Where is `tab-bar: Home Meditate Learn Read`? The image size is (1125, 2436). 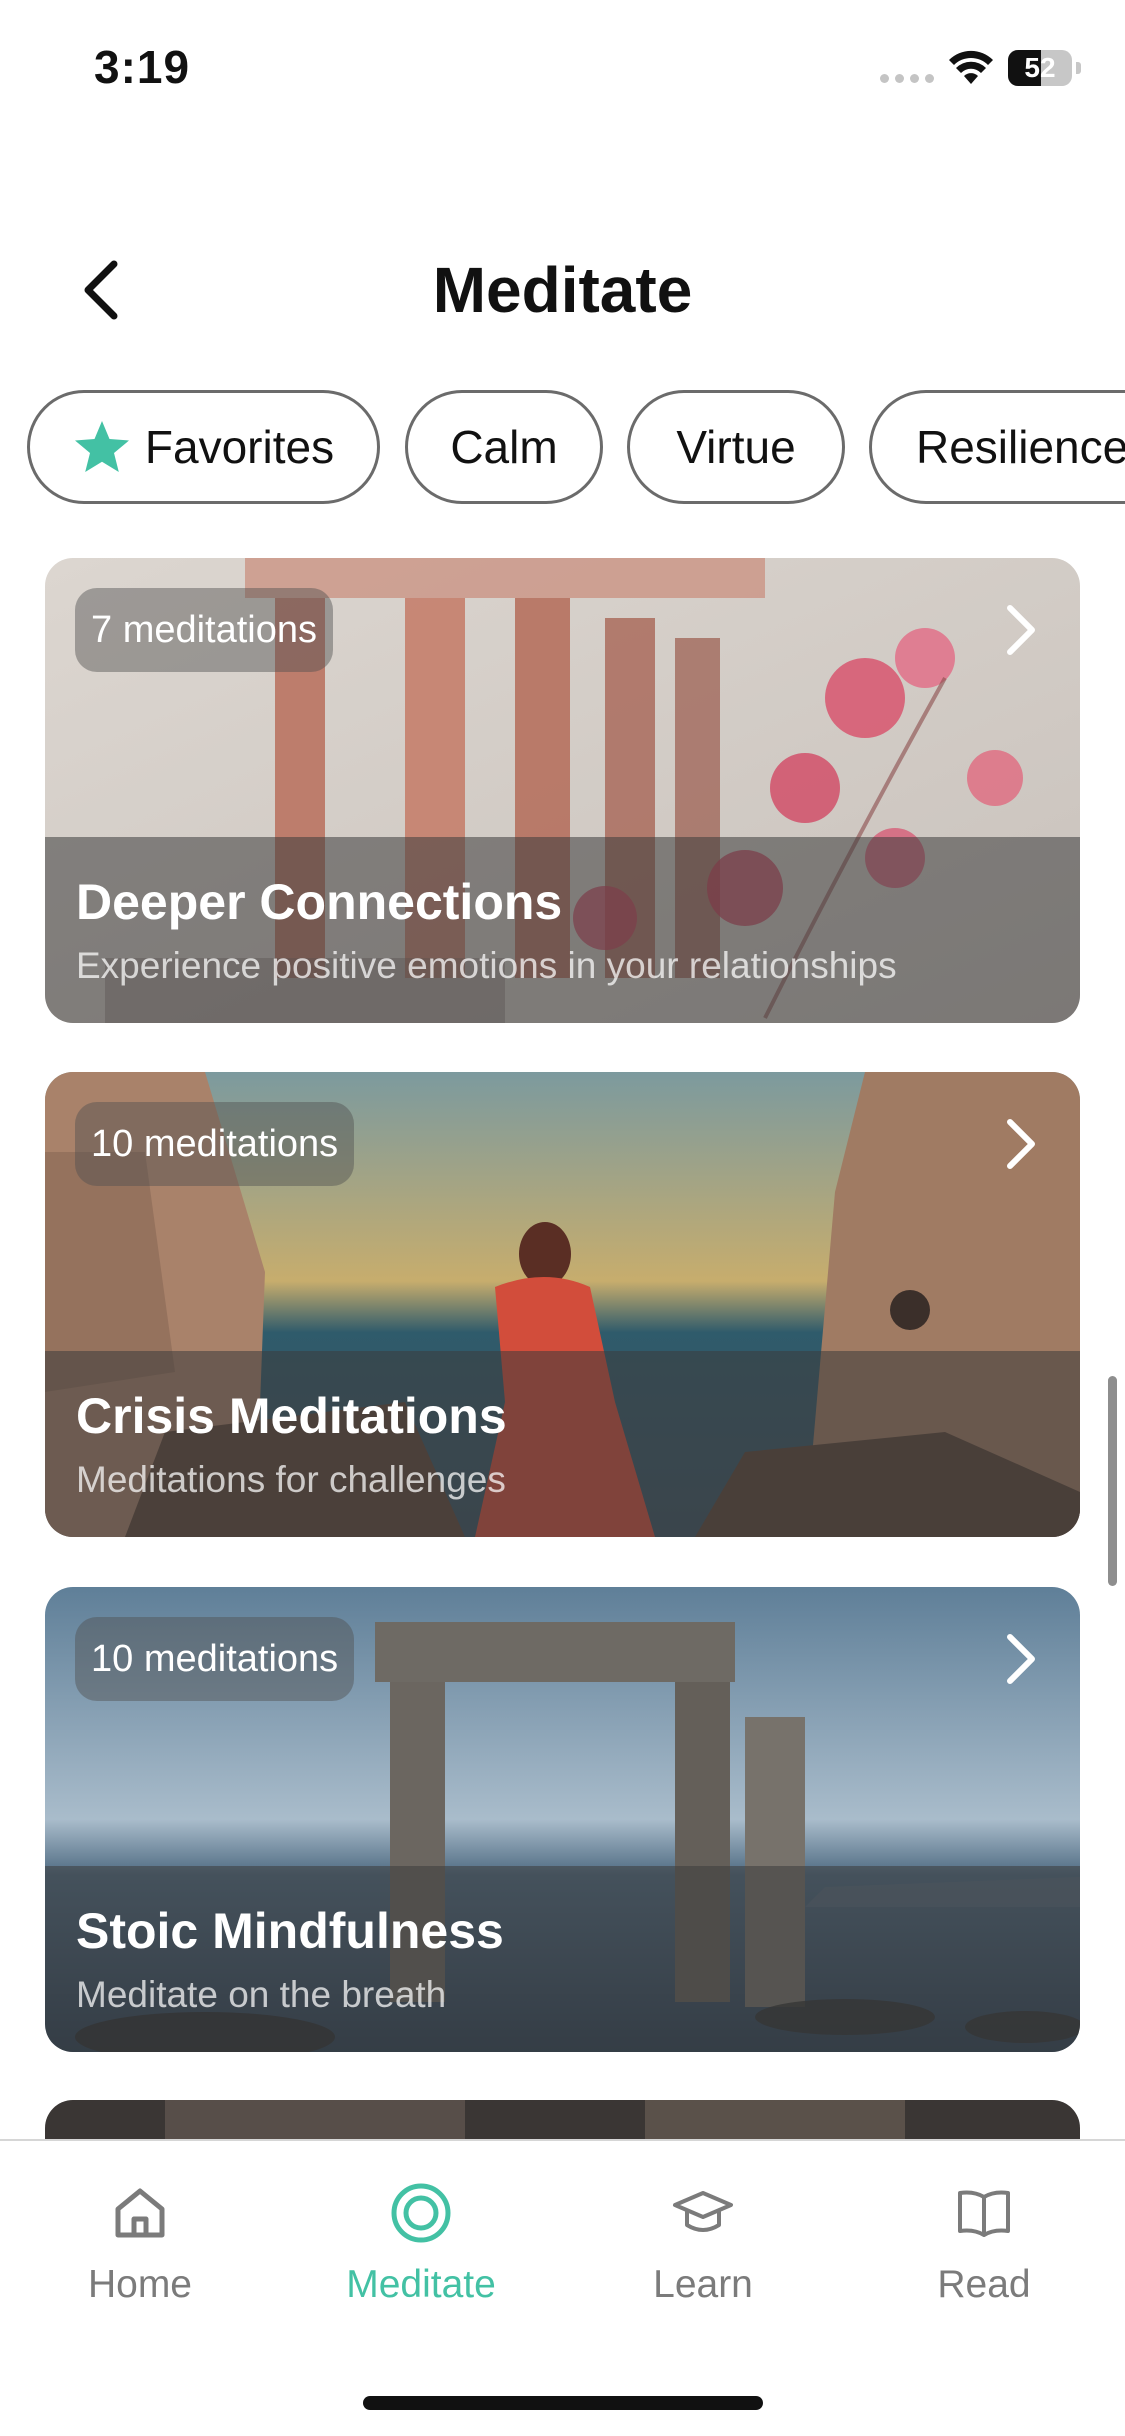
tab-bar: Home Meditate Learn Read is located at coordinates (562, 2287).